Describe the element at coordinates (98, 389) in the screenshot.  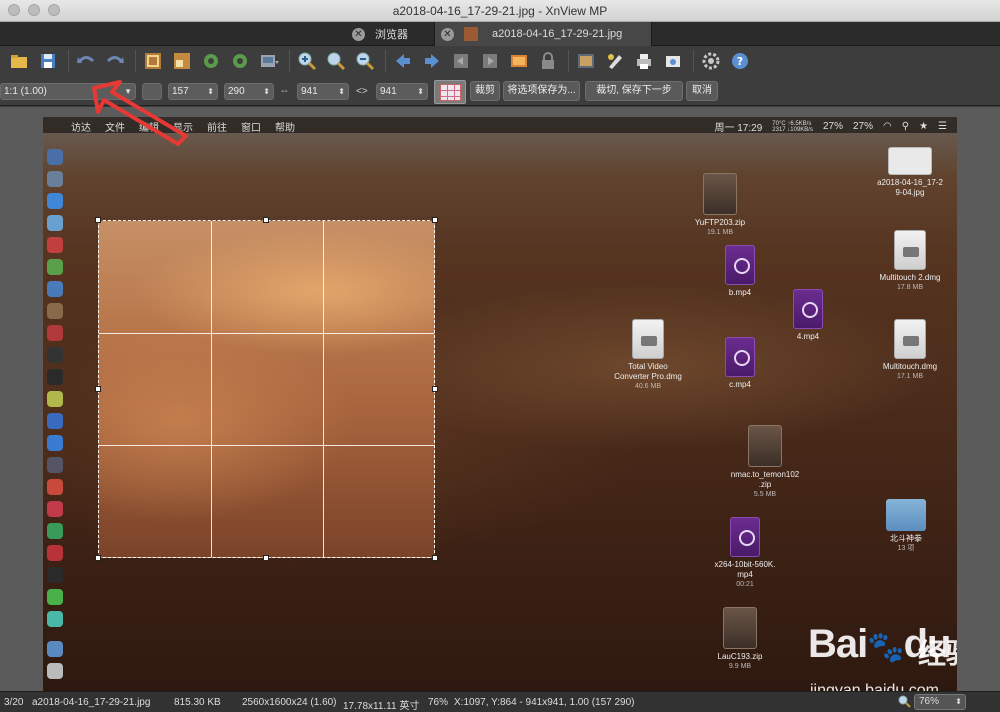
I see `crop-handle-left` at that location.